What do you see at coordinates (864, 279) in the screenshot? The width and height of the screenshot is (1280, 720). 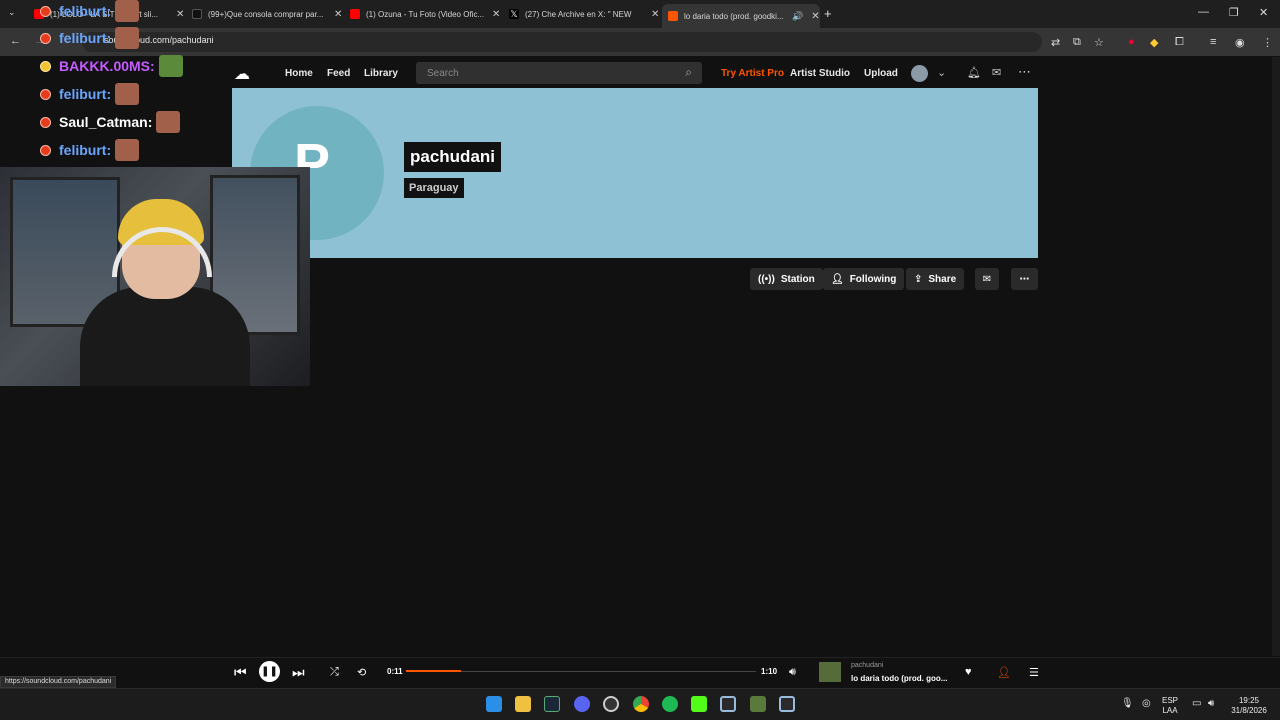 I see `following-button: 👤︎ Following` at bounding box center [864, 279].